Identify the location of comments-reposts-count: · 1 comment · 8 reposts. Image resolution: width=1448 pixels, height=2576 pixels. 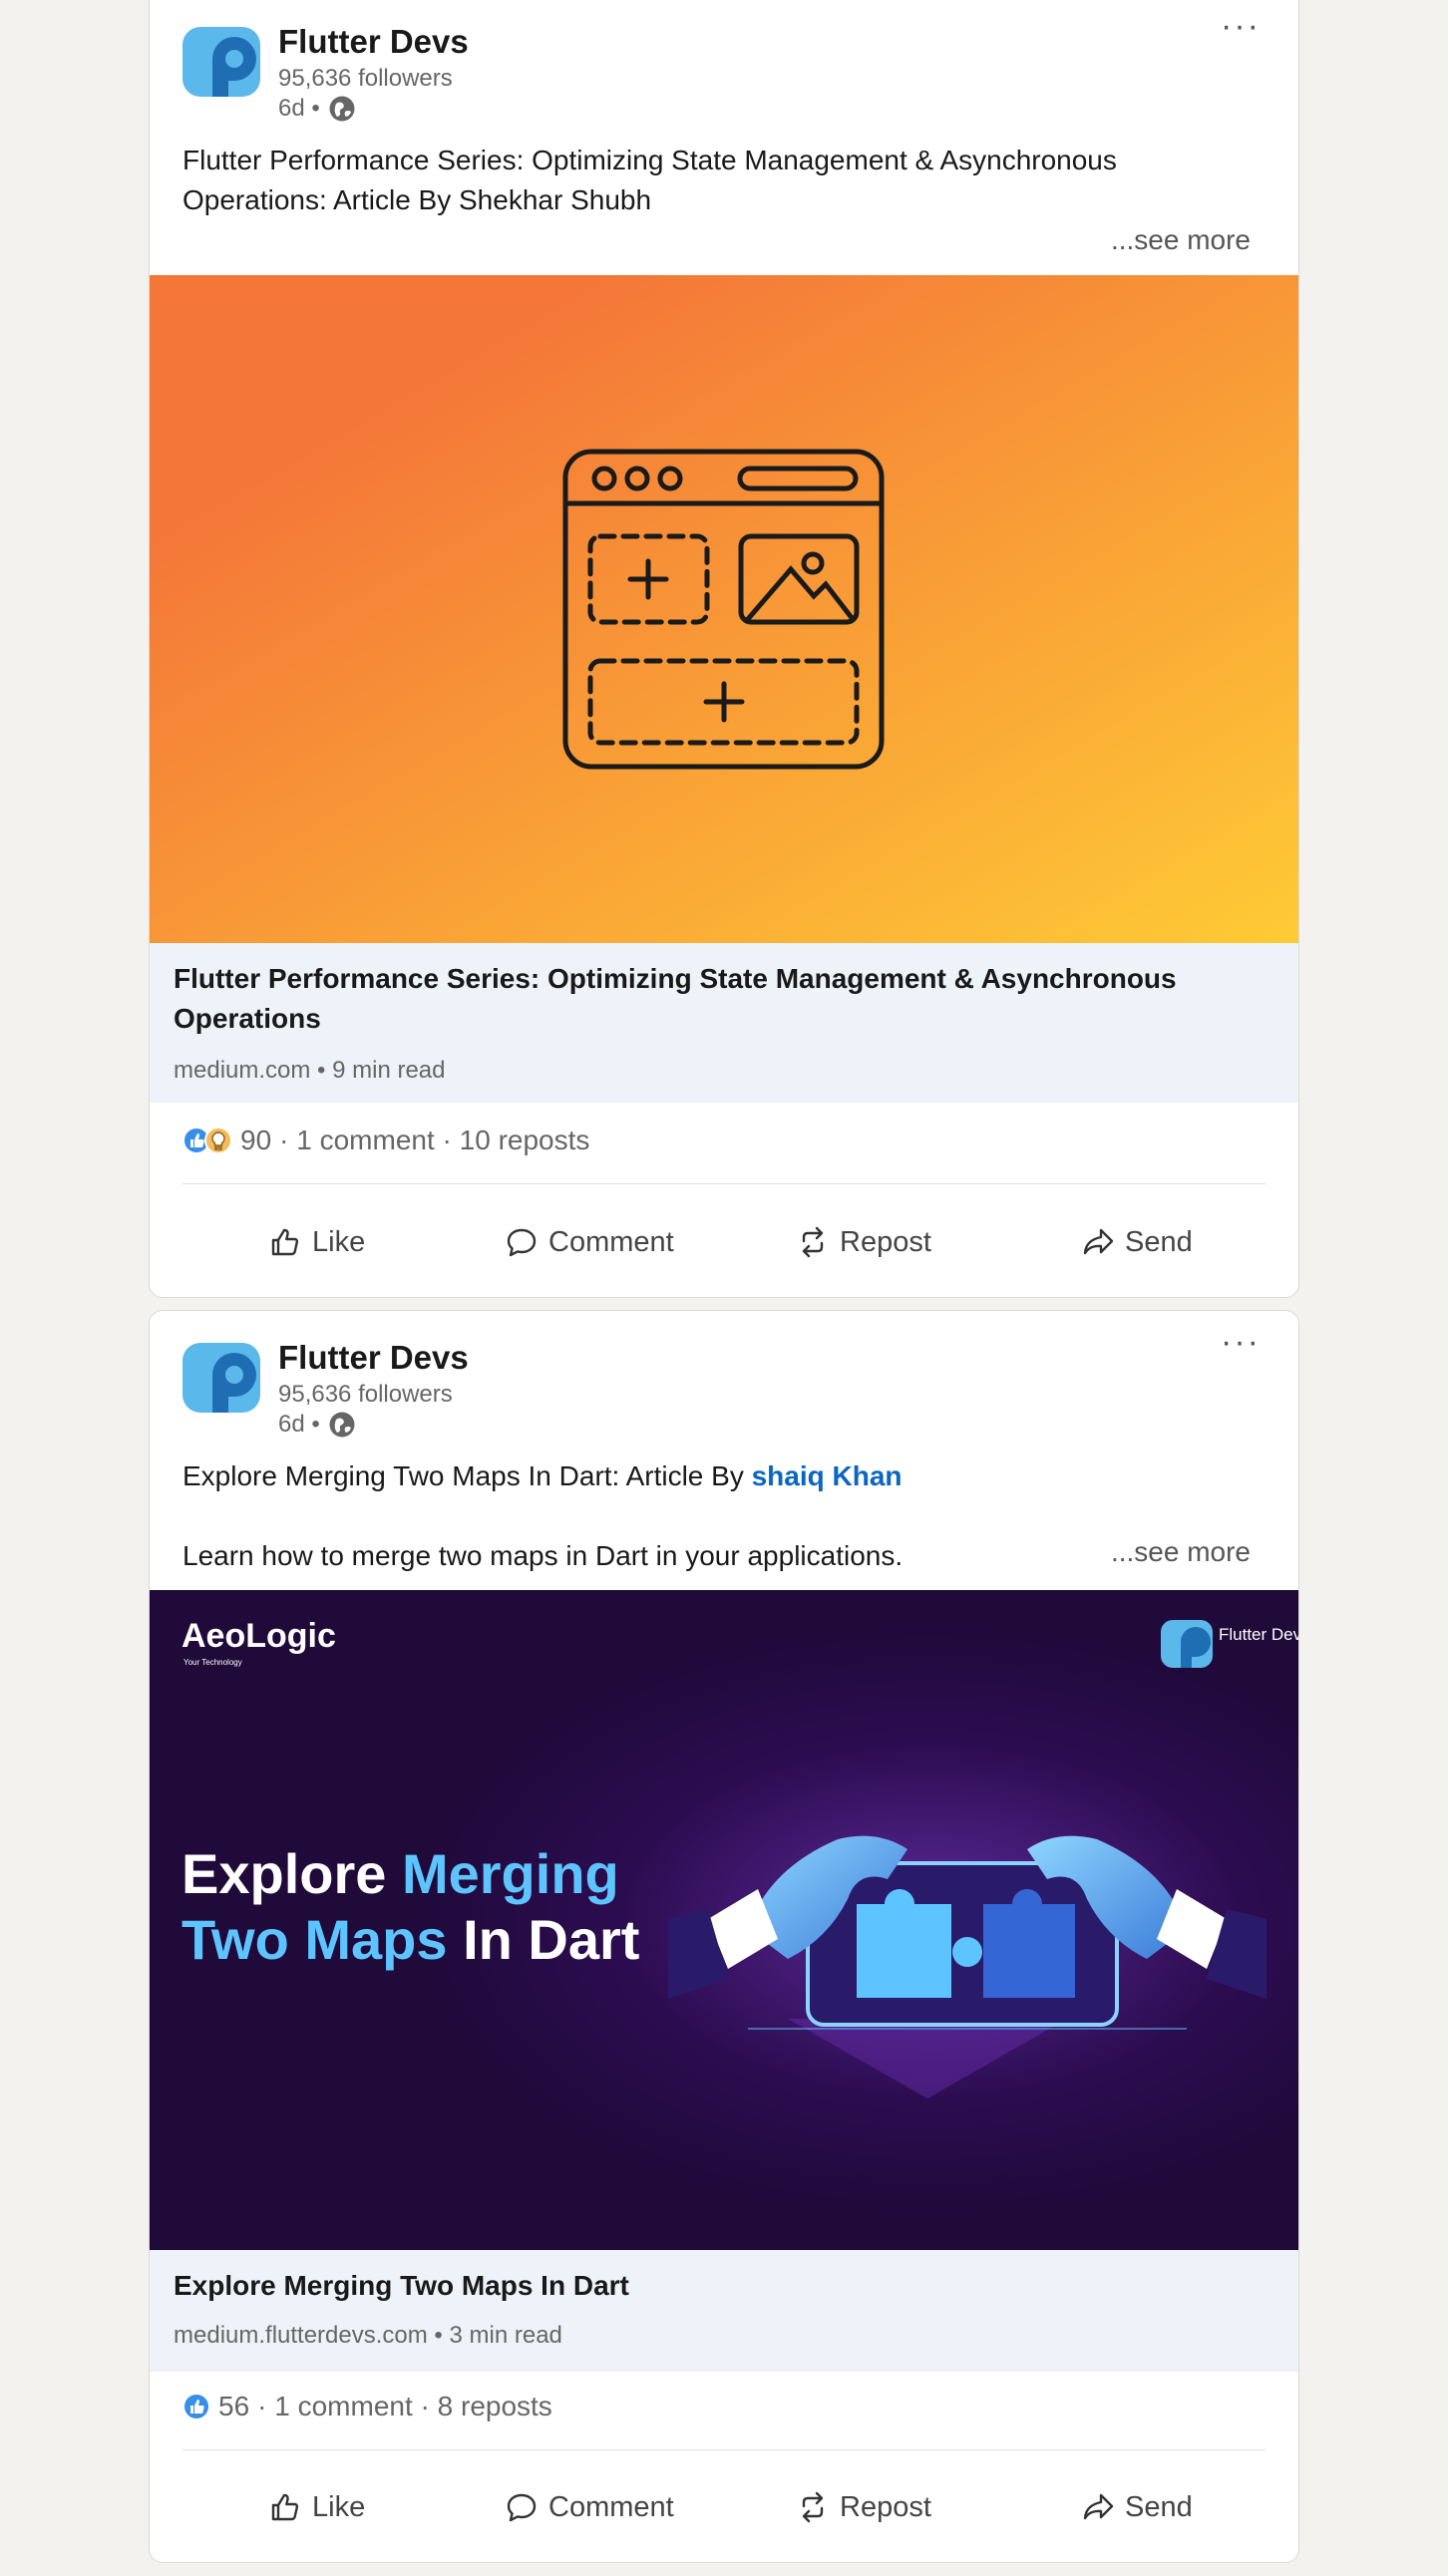
(404, 2406).